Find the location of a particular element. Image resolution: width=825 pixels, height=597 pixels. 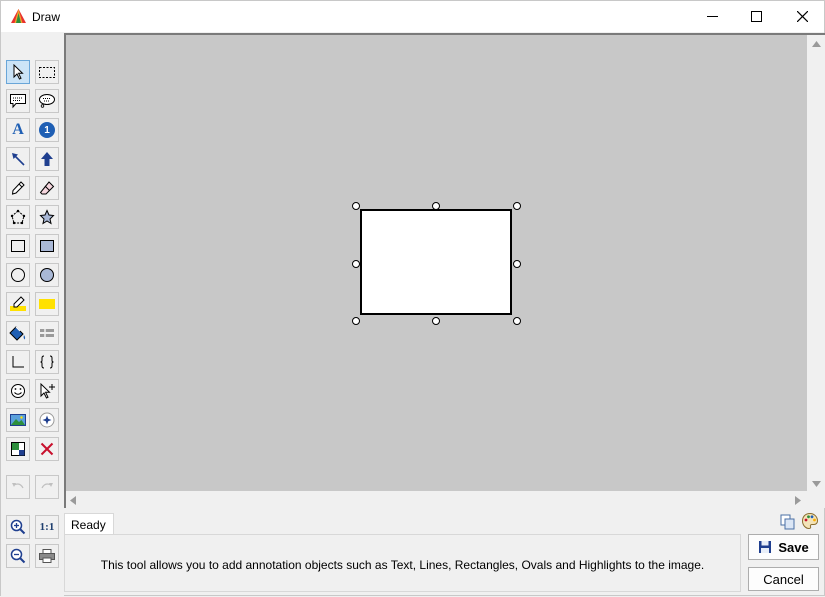

curly-braces-icon is located at coordinates (47, 362).